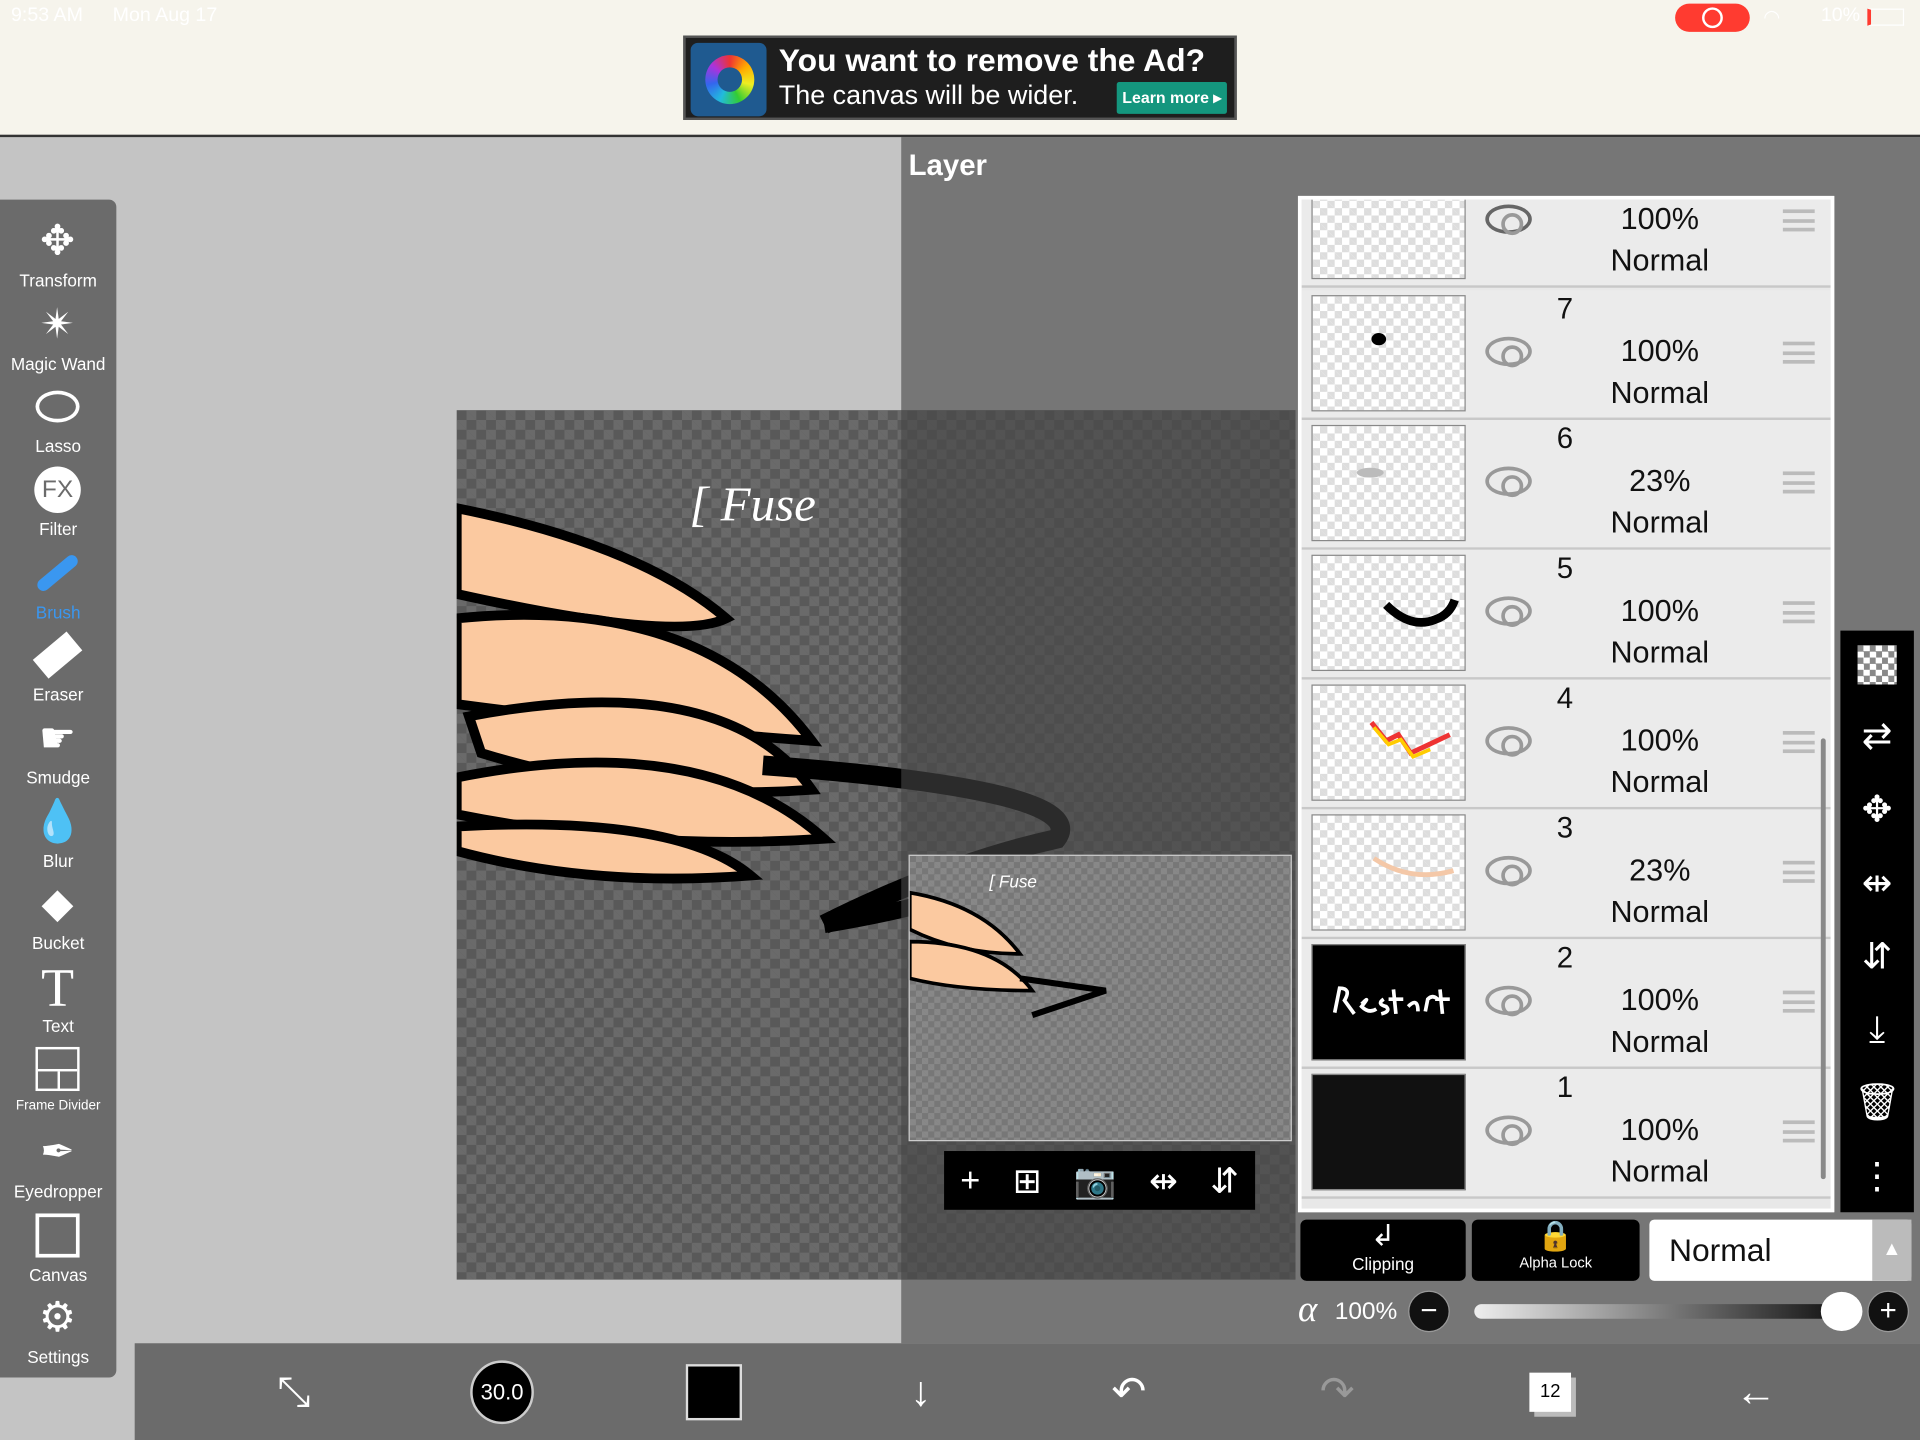  I want to click on tool-blur: 💧 Blur, so click(58, 837).